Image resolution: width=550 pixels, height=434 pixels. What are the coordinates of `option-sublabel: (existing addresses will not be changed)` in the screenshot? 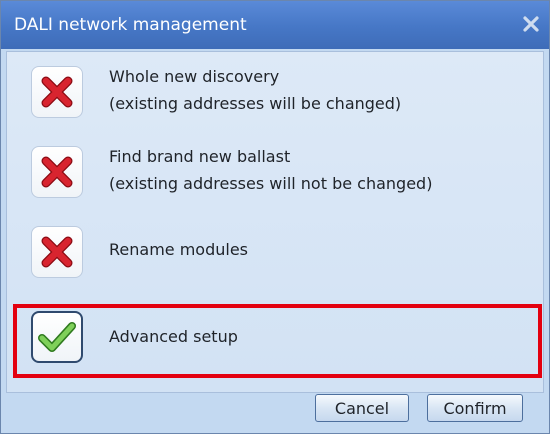 It's located at (271, 183).